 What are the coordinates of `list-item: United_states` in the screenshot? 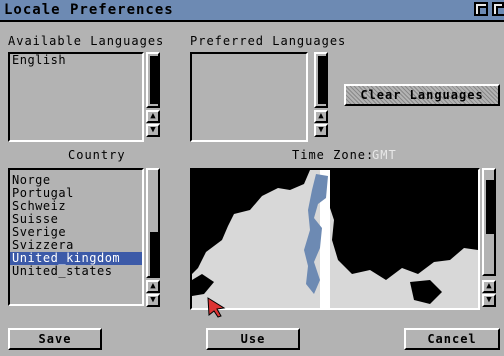 It's located at (76, 271).